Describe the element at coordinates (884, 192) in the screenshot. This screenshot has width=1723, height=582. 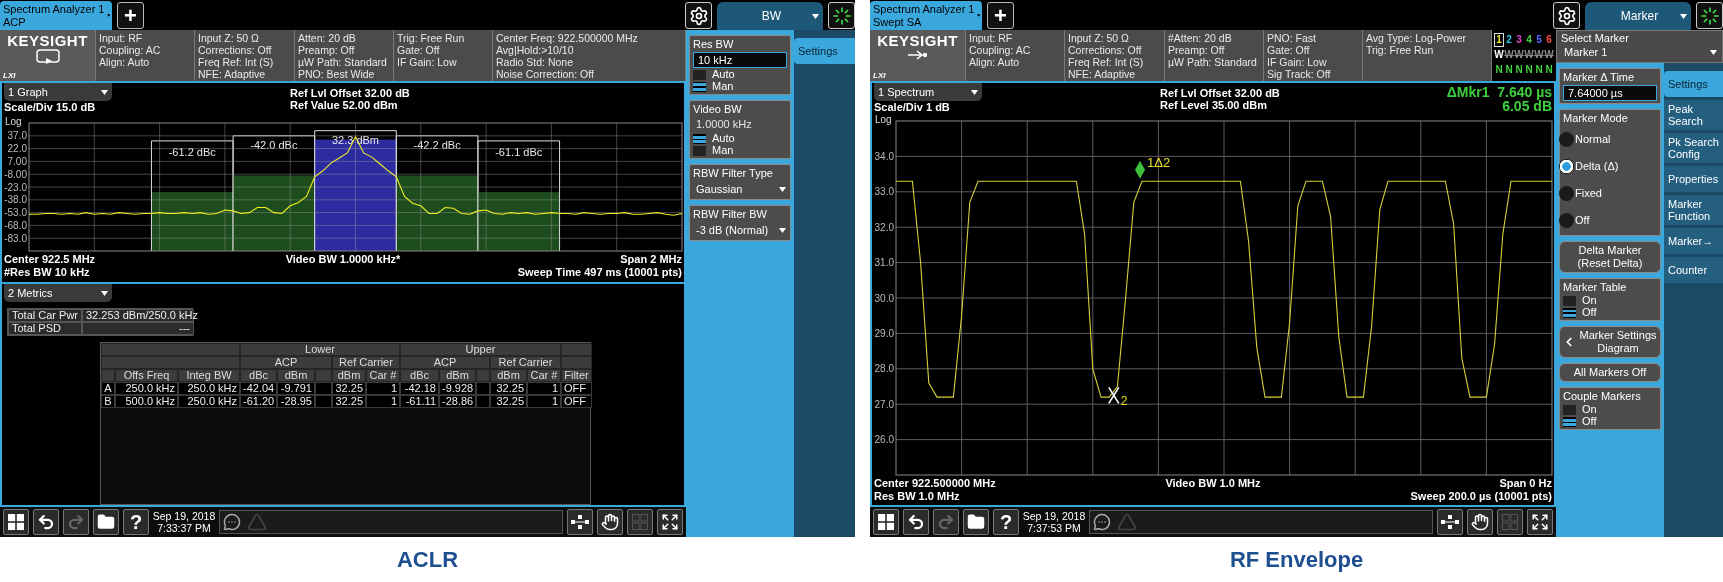
I see `axis-tick-label: 33.0` at that location.